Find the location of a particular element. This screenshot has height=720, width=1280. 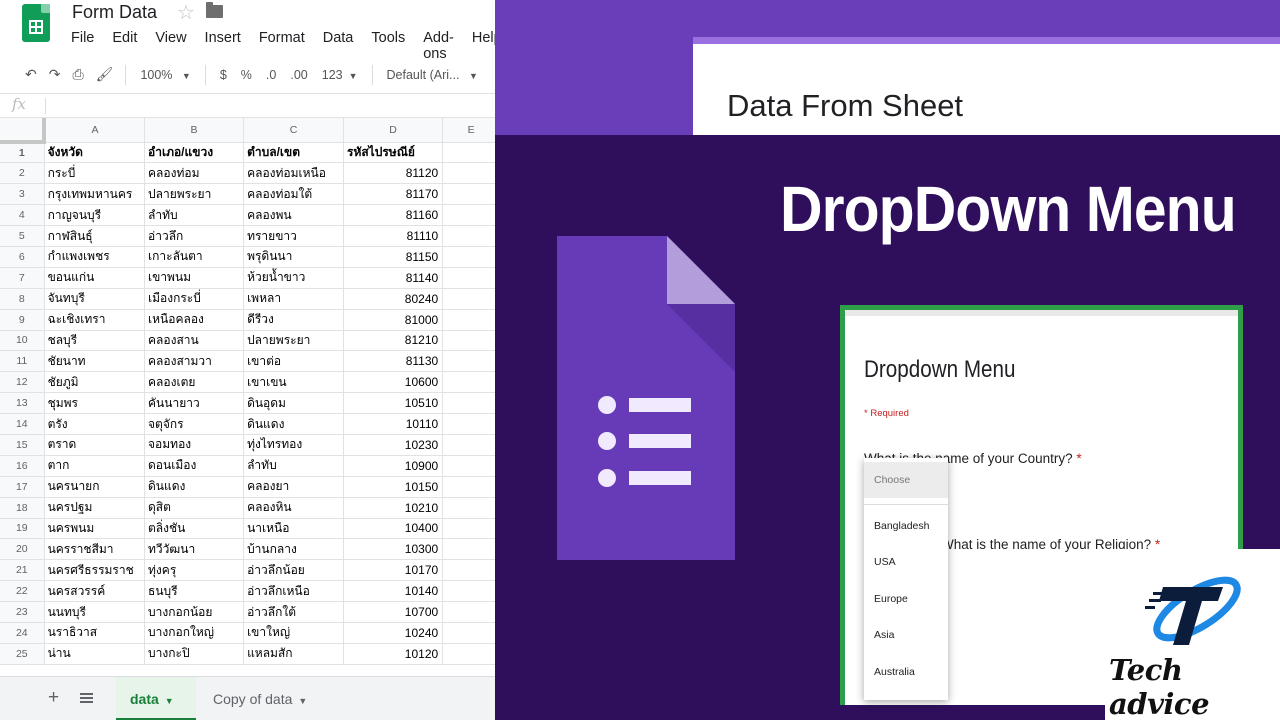

percent-format-button: % is located at coordinates (246, 75).